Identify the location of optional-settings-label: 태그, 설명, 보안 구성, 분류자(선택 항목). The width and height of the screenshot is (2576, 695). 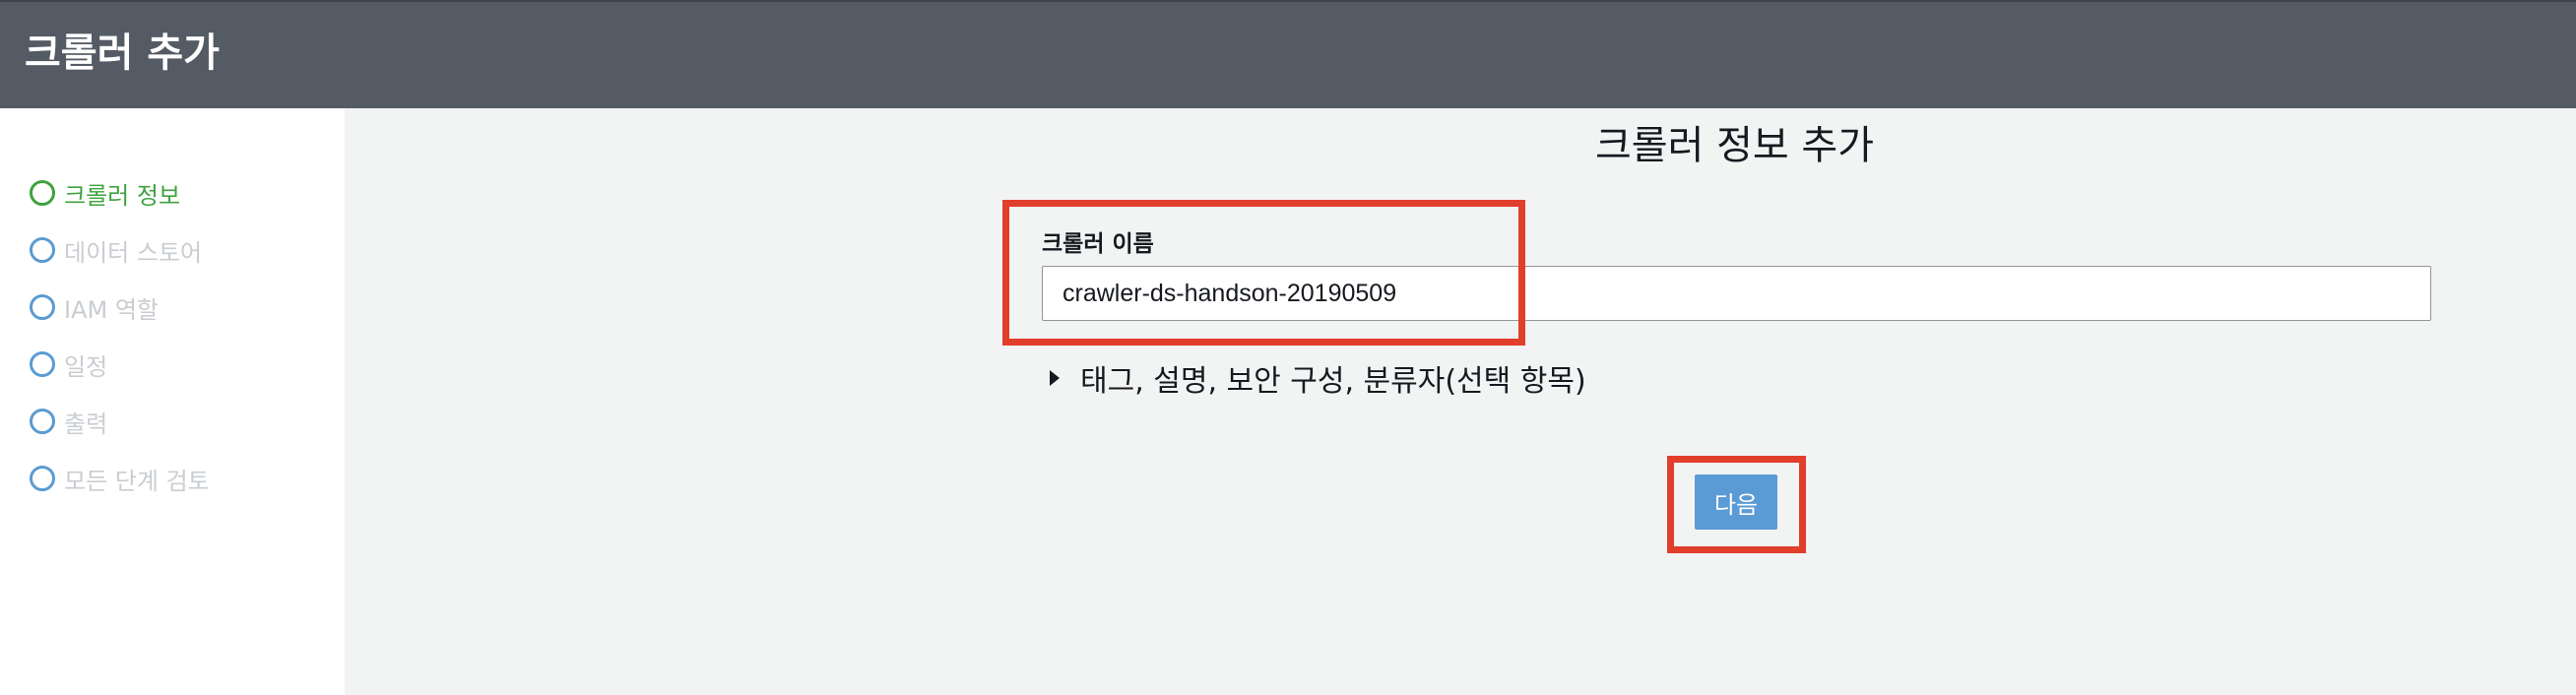
(1333, 382).